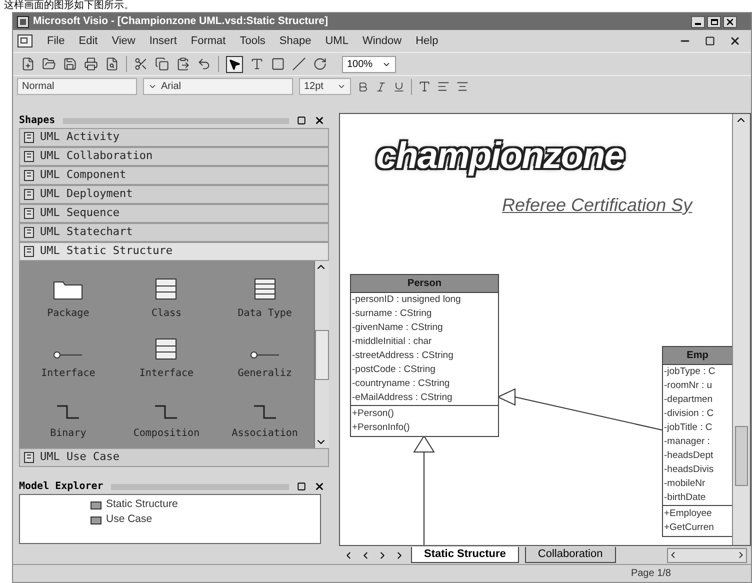  What do you see at coordinates (393, 370) in the screenshot?
I see `class-attribute: -postCode : CString` at bounding box center [393, 370].